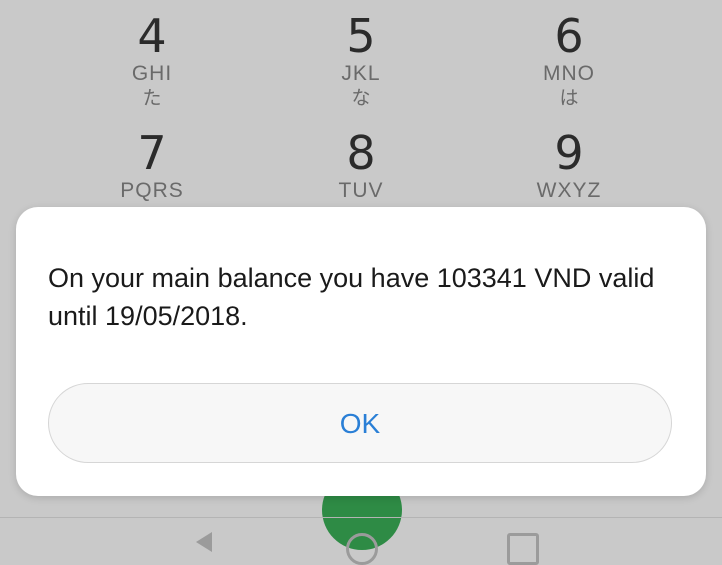  I want to click on key-7: 7 PQRS, so click(152, 165).